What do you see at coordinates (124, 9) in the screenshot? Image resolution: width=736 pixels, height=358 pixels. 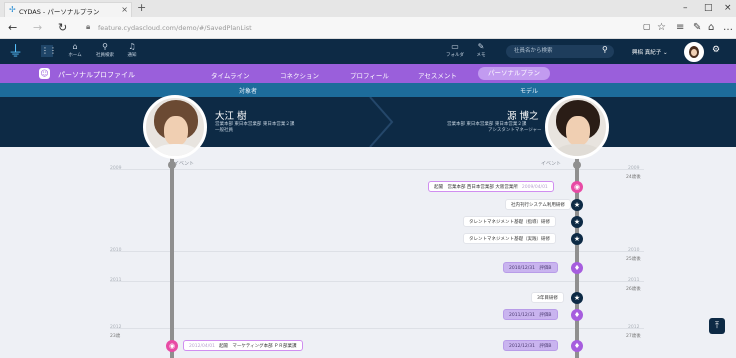 I see `close-tab-icon: ×` at bounding box center [124, 9].